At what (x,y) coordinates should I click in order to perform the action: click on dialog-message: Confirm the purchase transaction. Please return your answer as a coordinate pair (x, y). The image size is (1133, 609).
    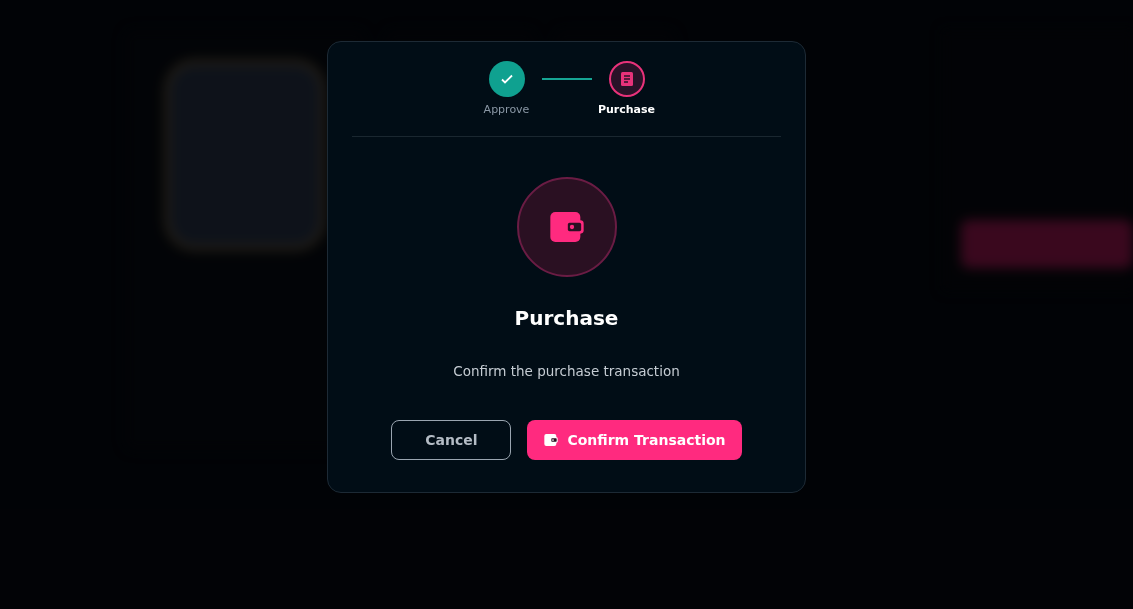
    Looking at the image, I should click on (566, 371).